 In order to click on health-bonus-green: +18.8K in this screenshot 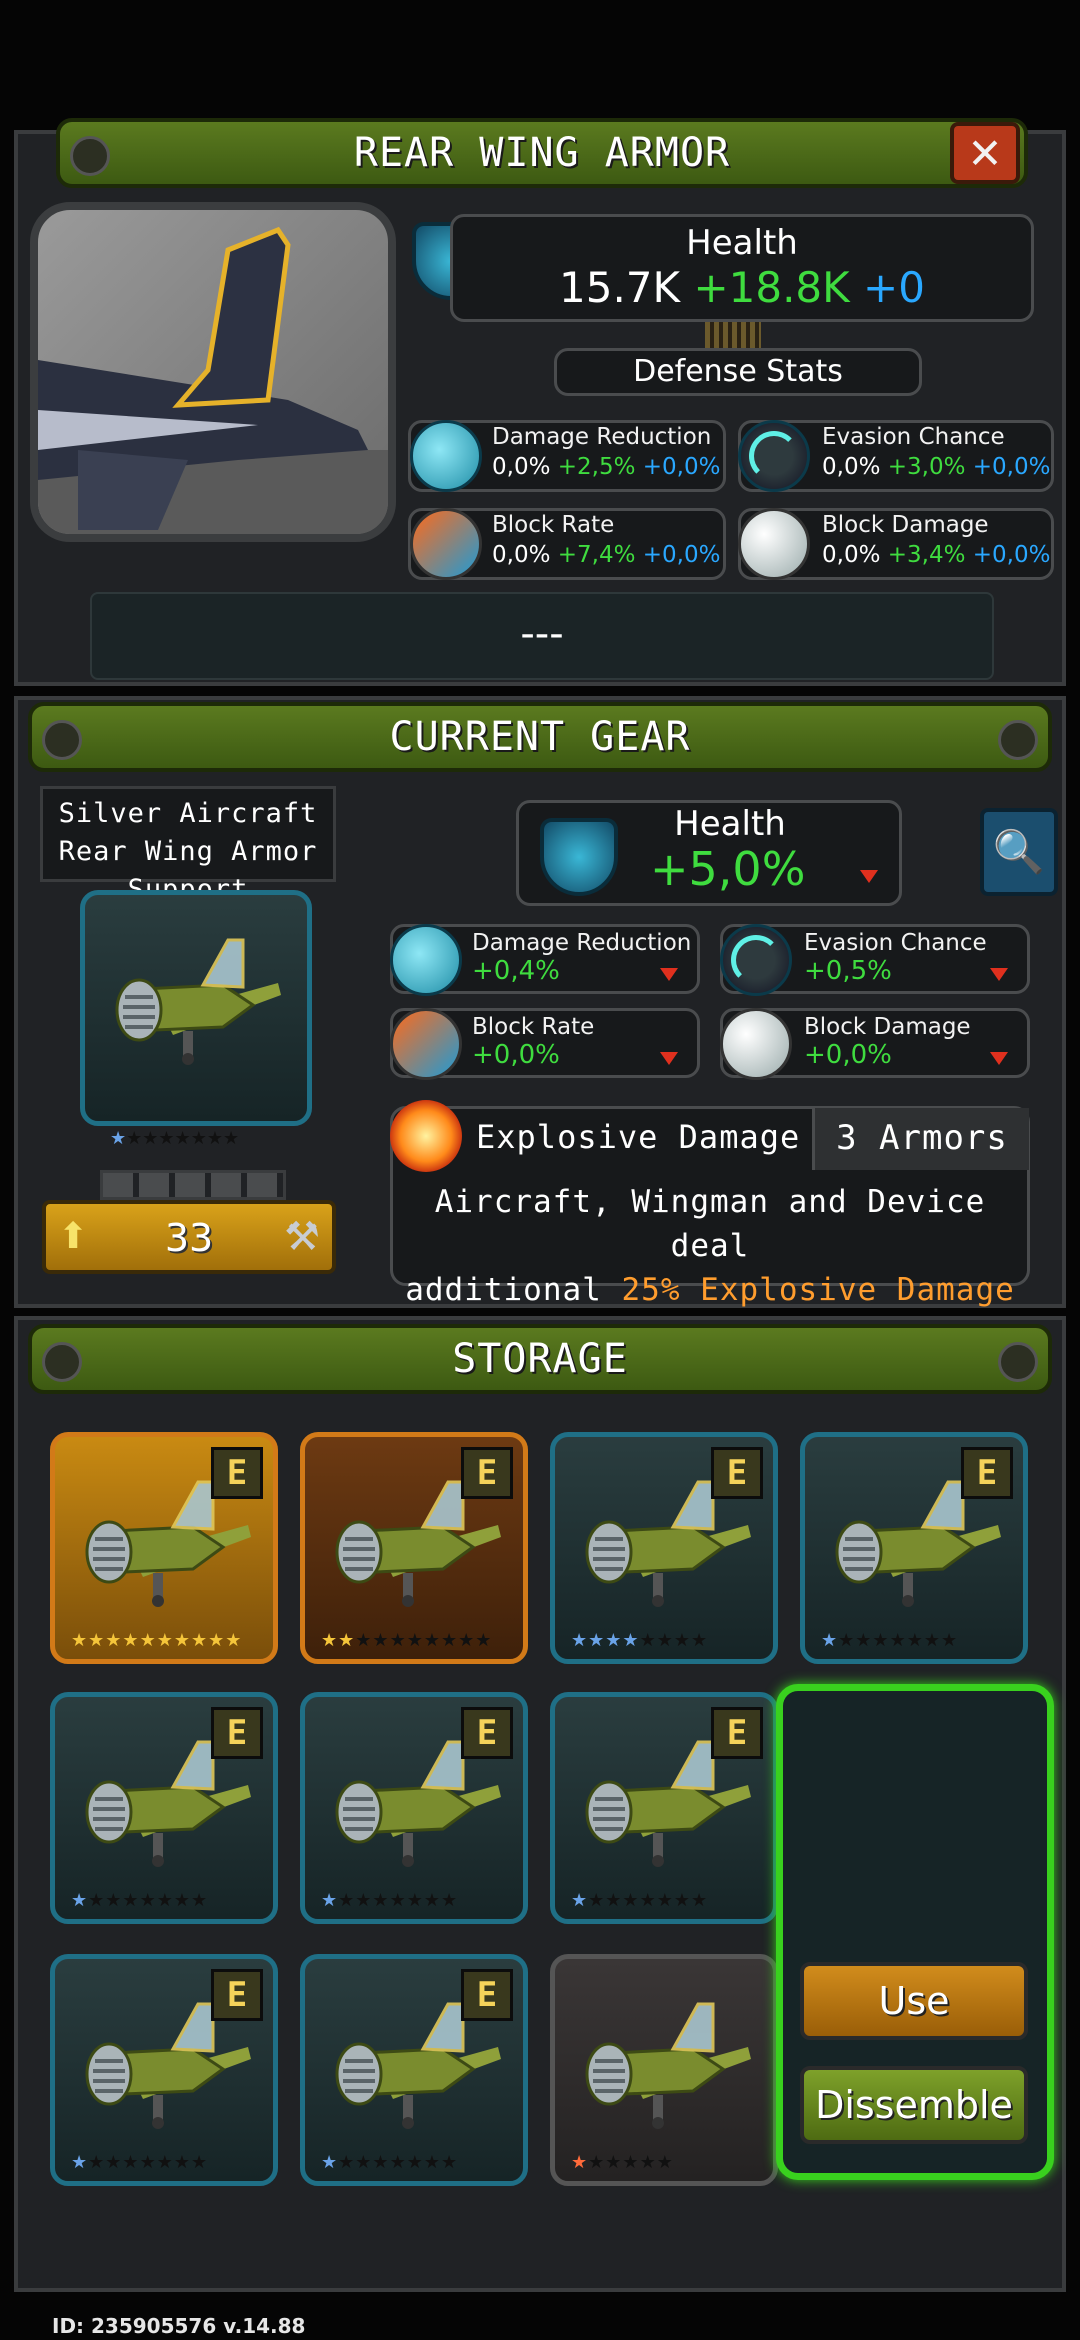, I will do `click(771, 287)`.